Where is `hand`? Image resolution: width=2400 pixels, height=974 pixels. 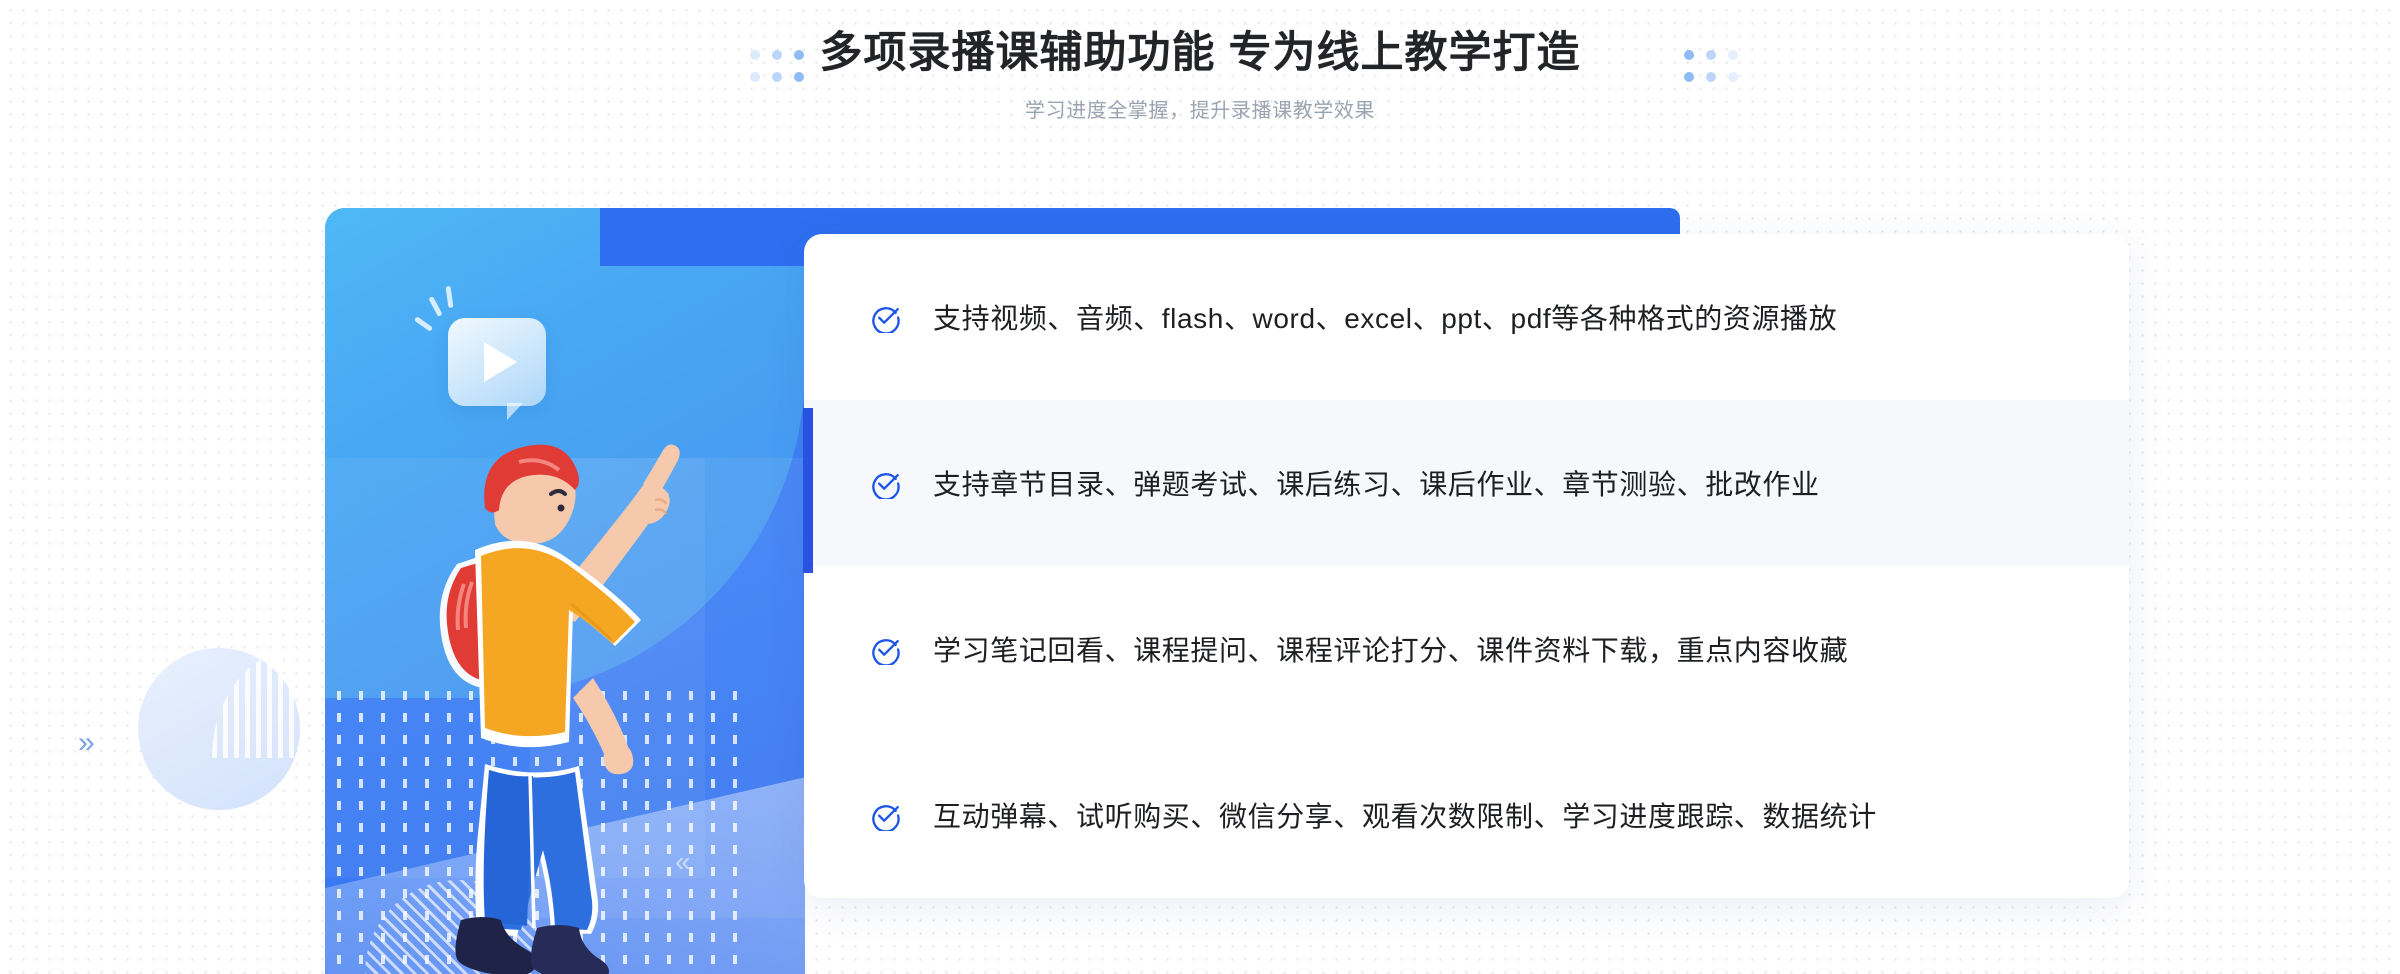
hand is located at coordinates (650, 505).